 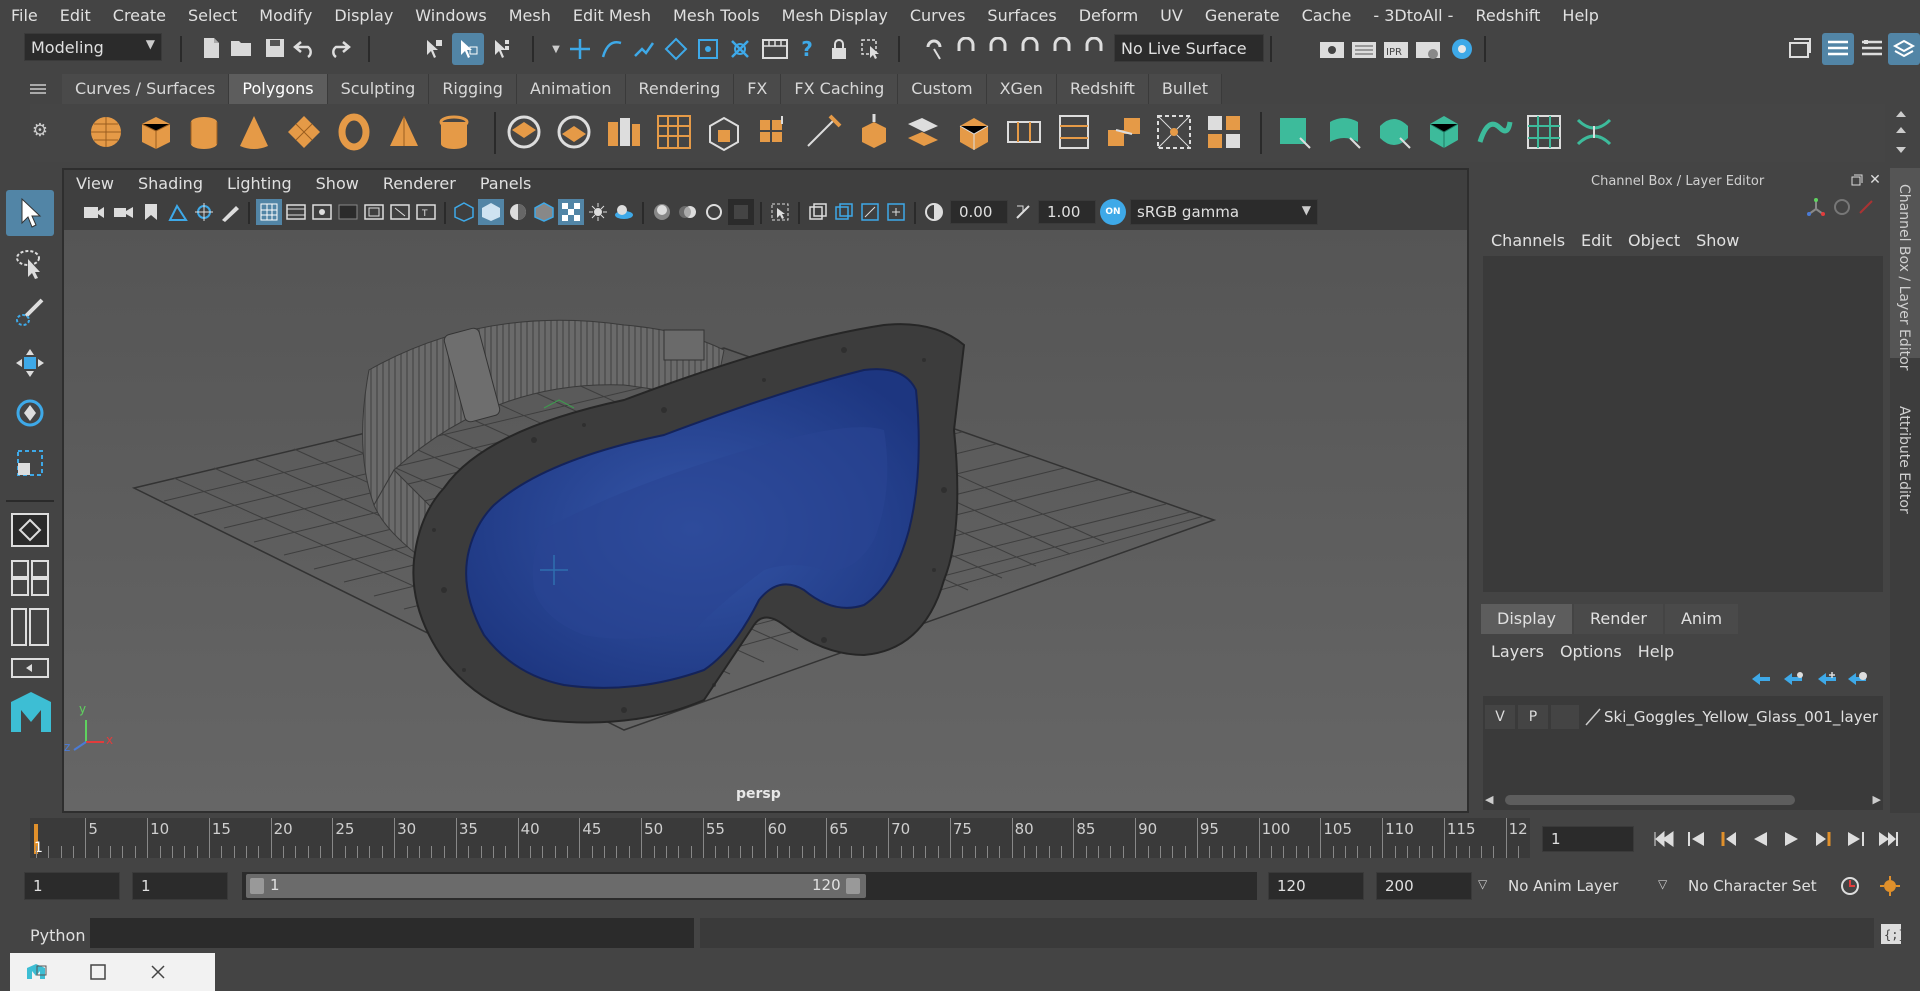 What do you see at coordinates (1533, 717) in the screenshot?
I see `layer-playback-toggle: P` at bounding box center [1533, 717].